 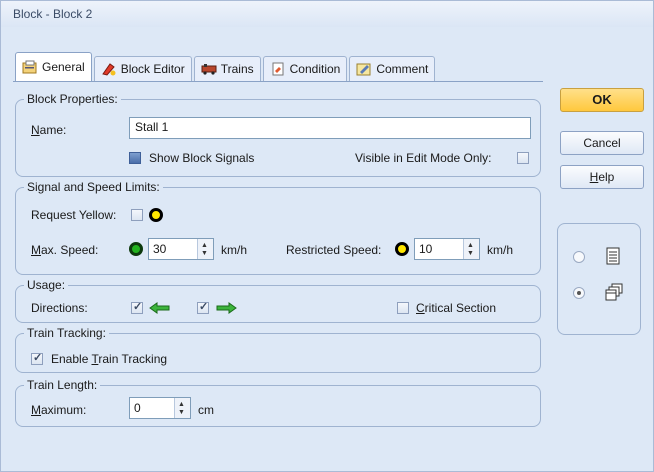 I want to click on tab-comment: Comment, so click(x=392, y=68).